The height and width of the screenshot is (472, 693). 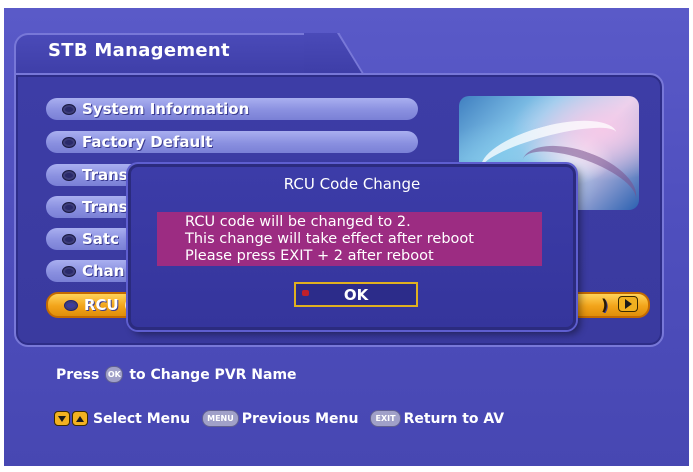 I want to click on right-arrow-icon, so click(x=628, y=304).